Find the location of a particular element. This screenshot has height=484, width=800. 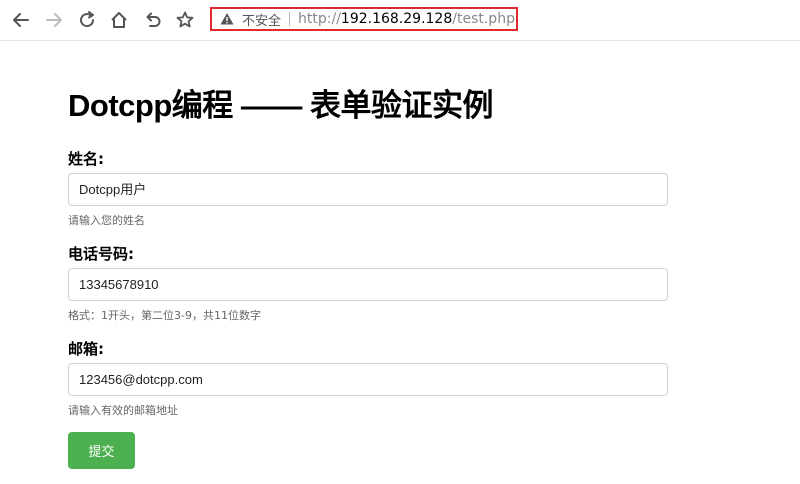

address-bar: 不安全 http://192.168.29.128/test.php is located at coordinates (364, 19).